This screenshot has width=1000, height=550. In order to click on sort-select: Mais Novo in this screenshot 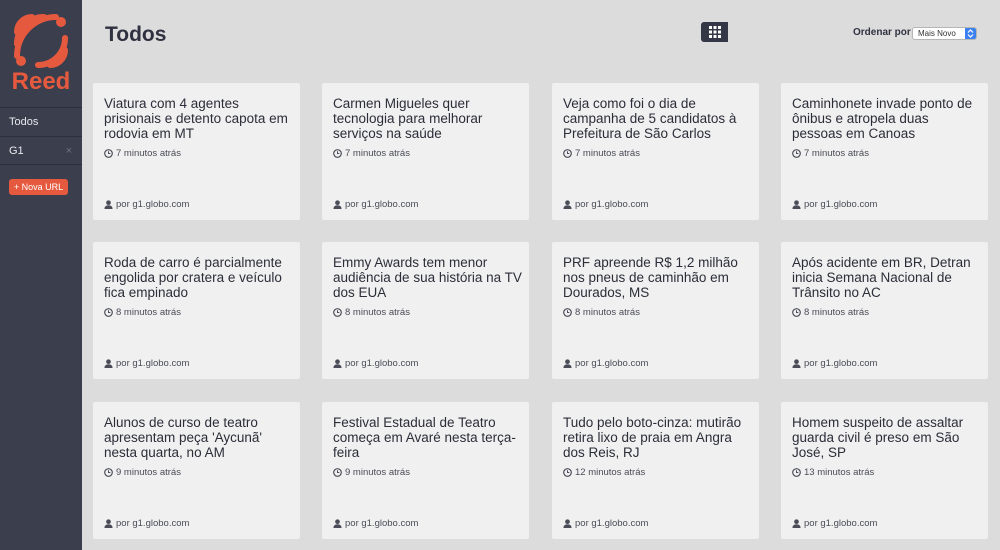, I will do `click(944, 33)`.